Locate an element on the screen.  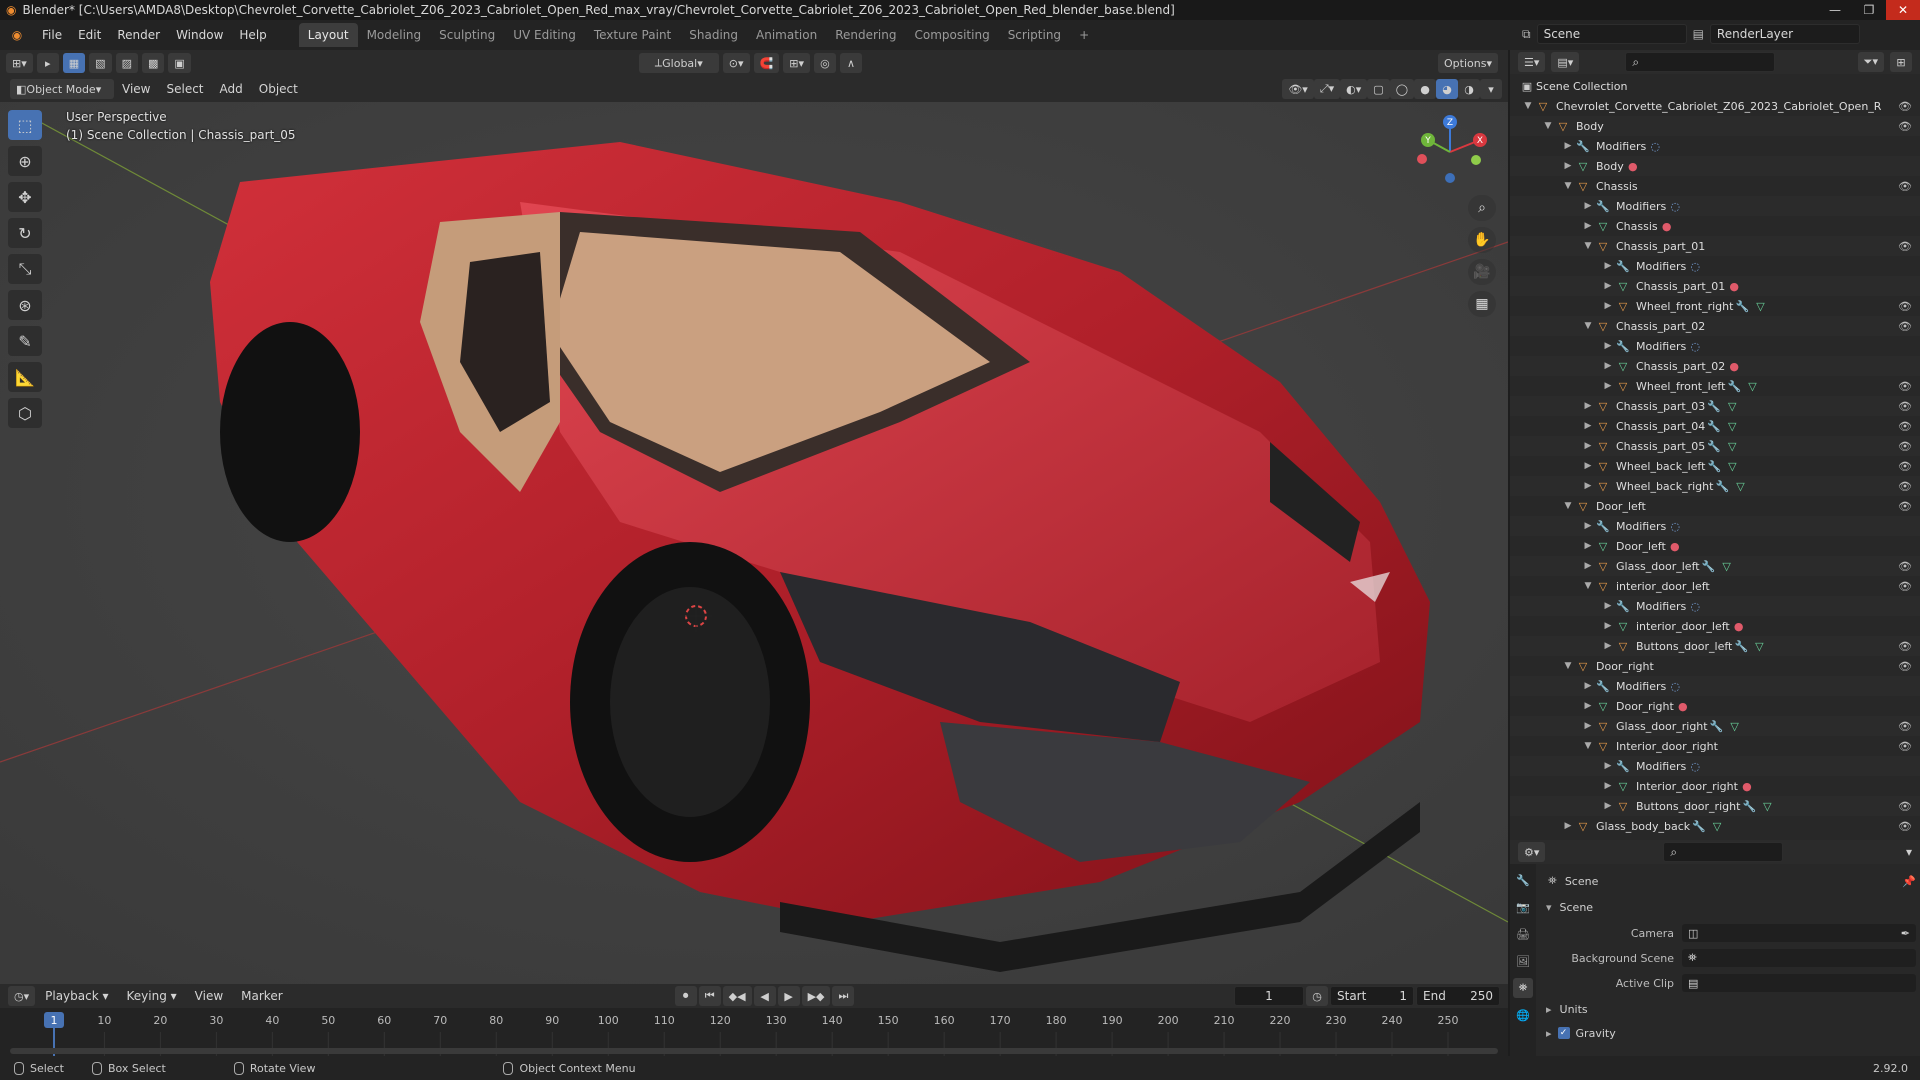
rendered-shading-icon: ◑ is located at coordinates (1469, 89).